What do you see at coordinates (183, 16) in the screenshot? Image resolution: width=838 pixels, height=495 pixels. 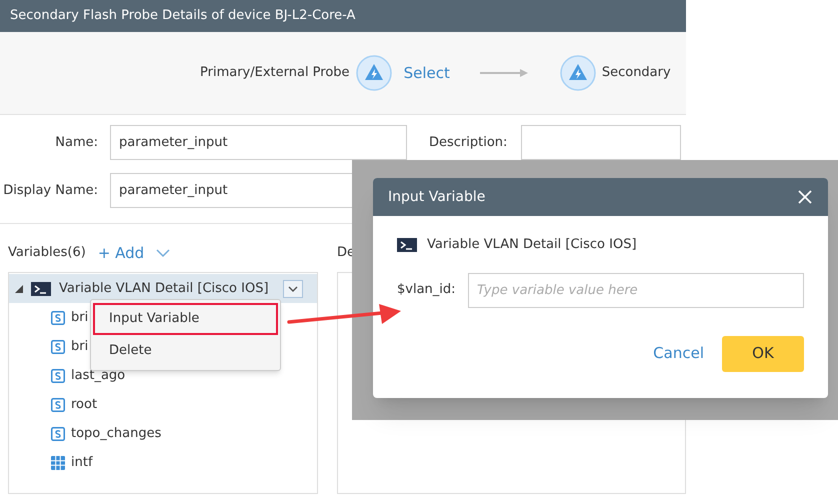 I see `window-title: Secondary Flash Probe Details of device BJ-L2-Core-A` at bounding box center [183, 16].